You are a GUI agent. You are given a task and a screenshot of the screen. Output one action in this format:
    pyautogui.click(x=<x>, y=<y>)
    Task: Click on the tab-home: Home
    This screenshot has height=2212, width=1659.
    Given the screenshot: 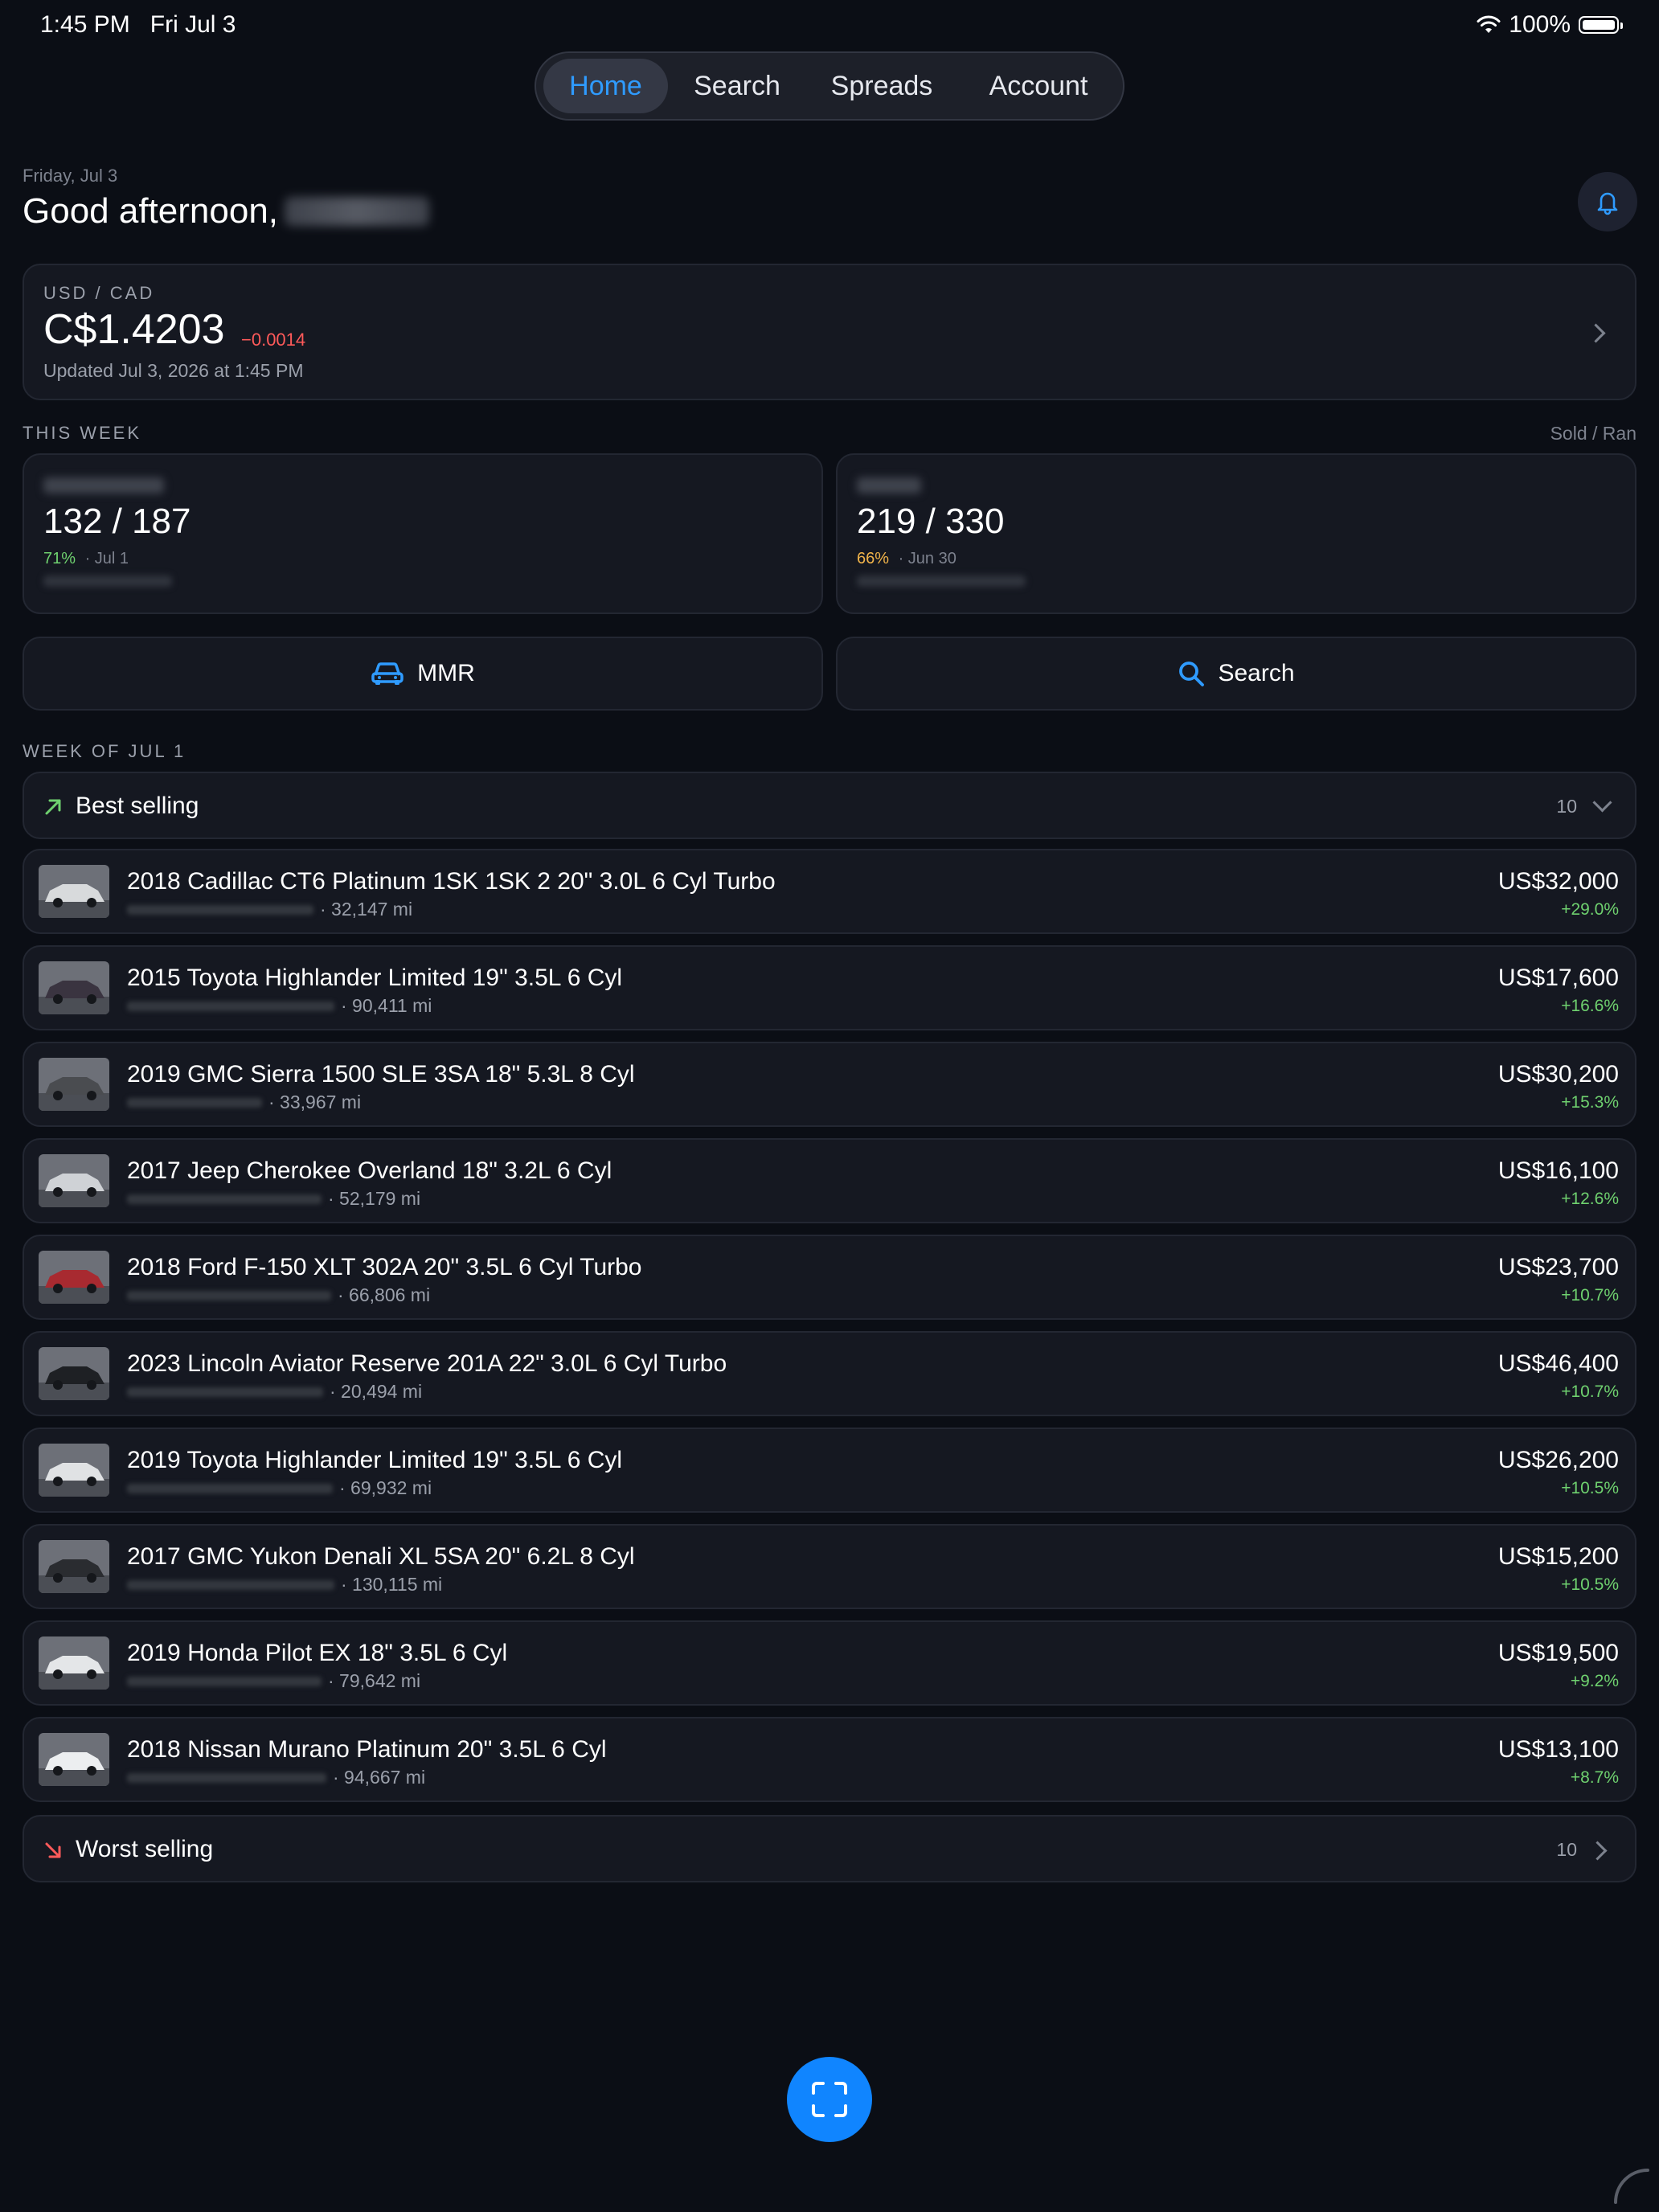 What is the action you would take?
    pyautogui.click(x=605, y=86)
    